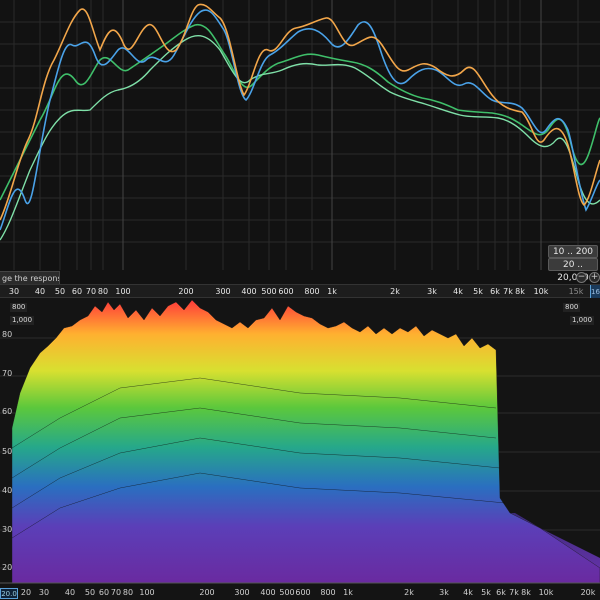  I want to click on range-20-20000-button: 20 .. 20,000, so click(573, 270).